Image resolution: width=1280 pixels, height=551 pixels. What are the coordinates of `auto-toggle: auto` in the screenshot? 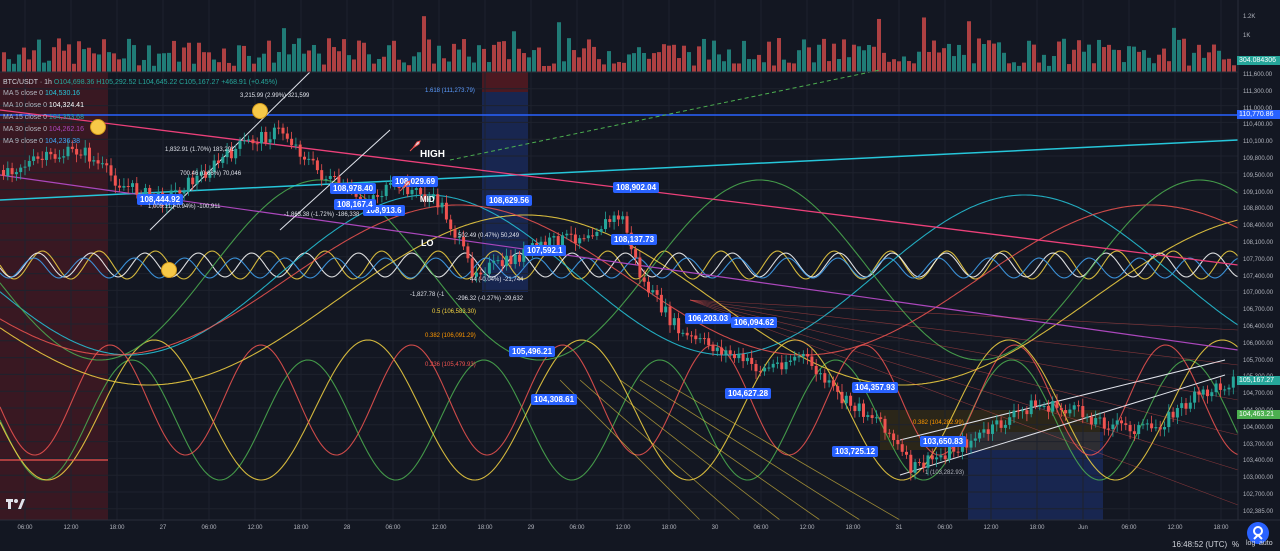 It's located at (1266, 543).